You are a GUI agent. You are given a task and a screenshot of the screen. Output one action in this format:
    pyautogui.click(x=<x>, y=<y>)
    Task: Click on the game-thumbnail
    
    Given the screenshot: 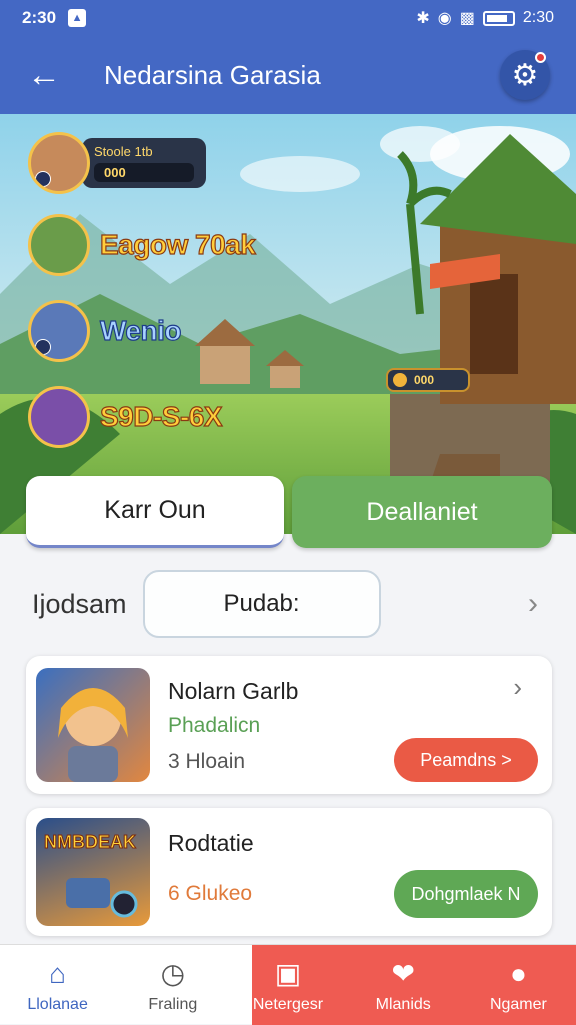 What is the action you would take?
    pyautogui.click(x=93, y=725)
    